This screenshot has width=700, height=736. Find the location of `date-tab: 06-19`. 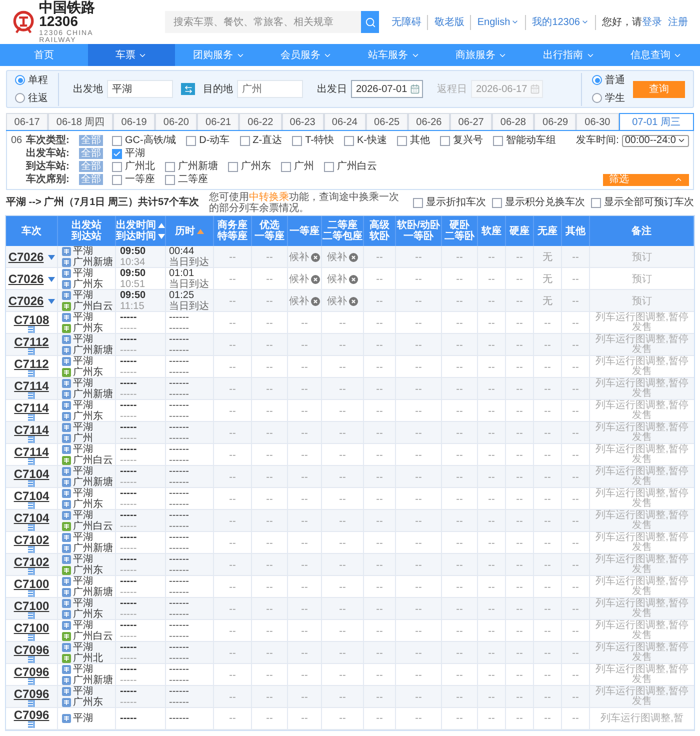

date-tab: 06-19 is located at coordinates (134, 121).